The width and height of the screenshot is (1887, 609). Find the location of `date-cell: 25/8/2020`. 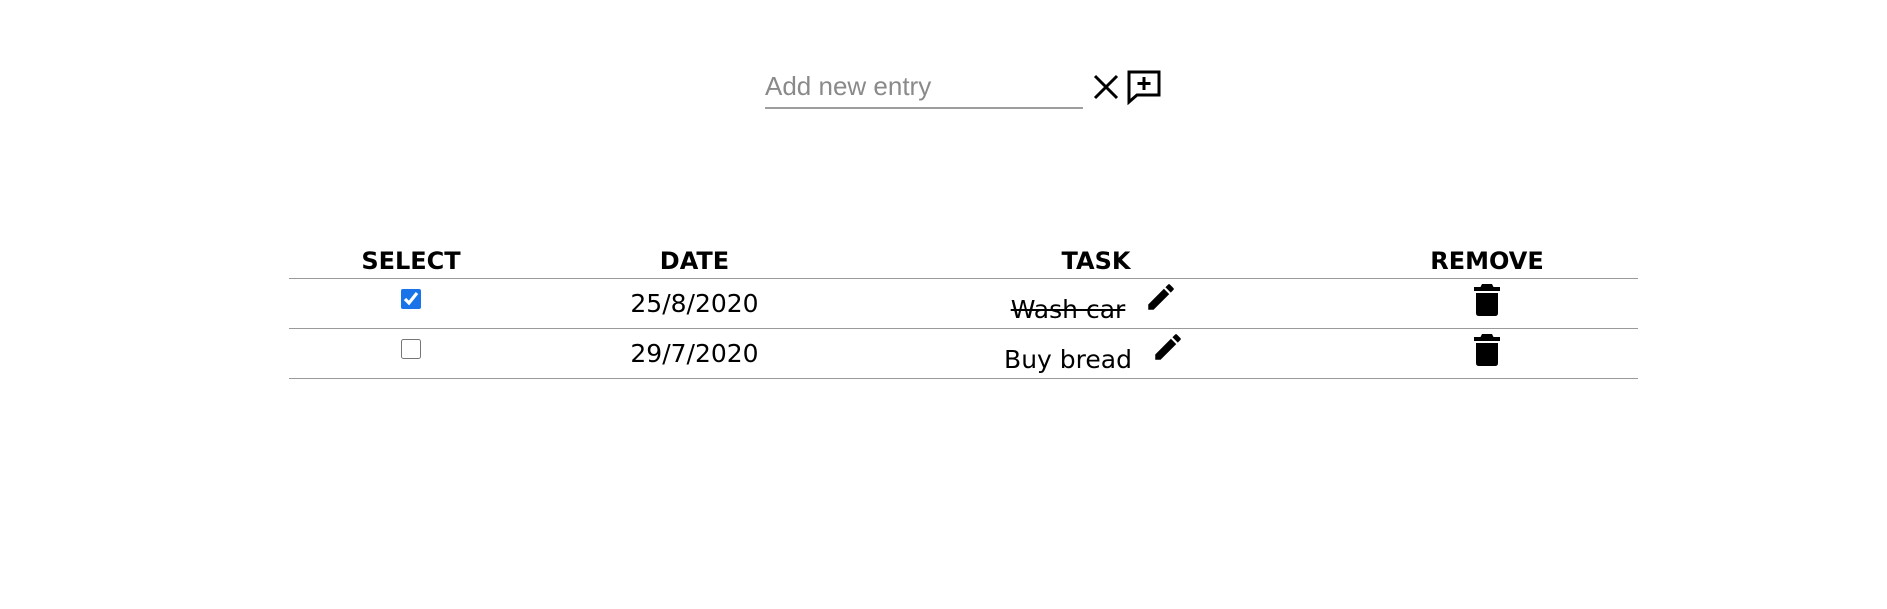

date-cell: 25/8/2020 is located at coordinates (694, 303).